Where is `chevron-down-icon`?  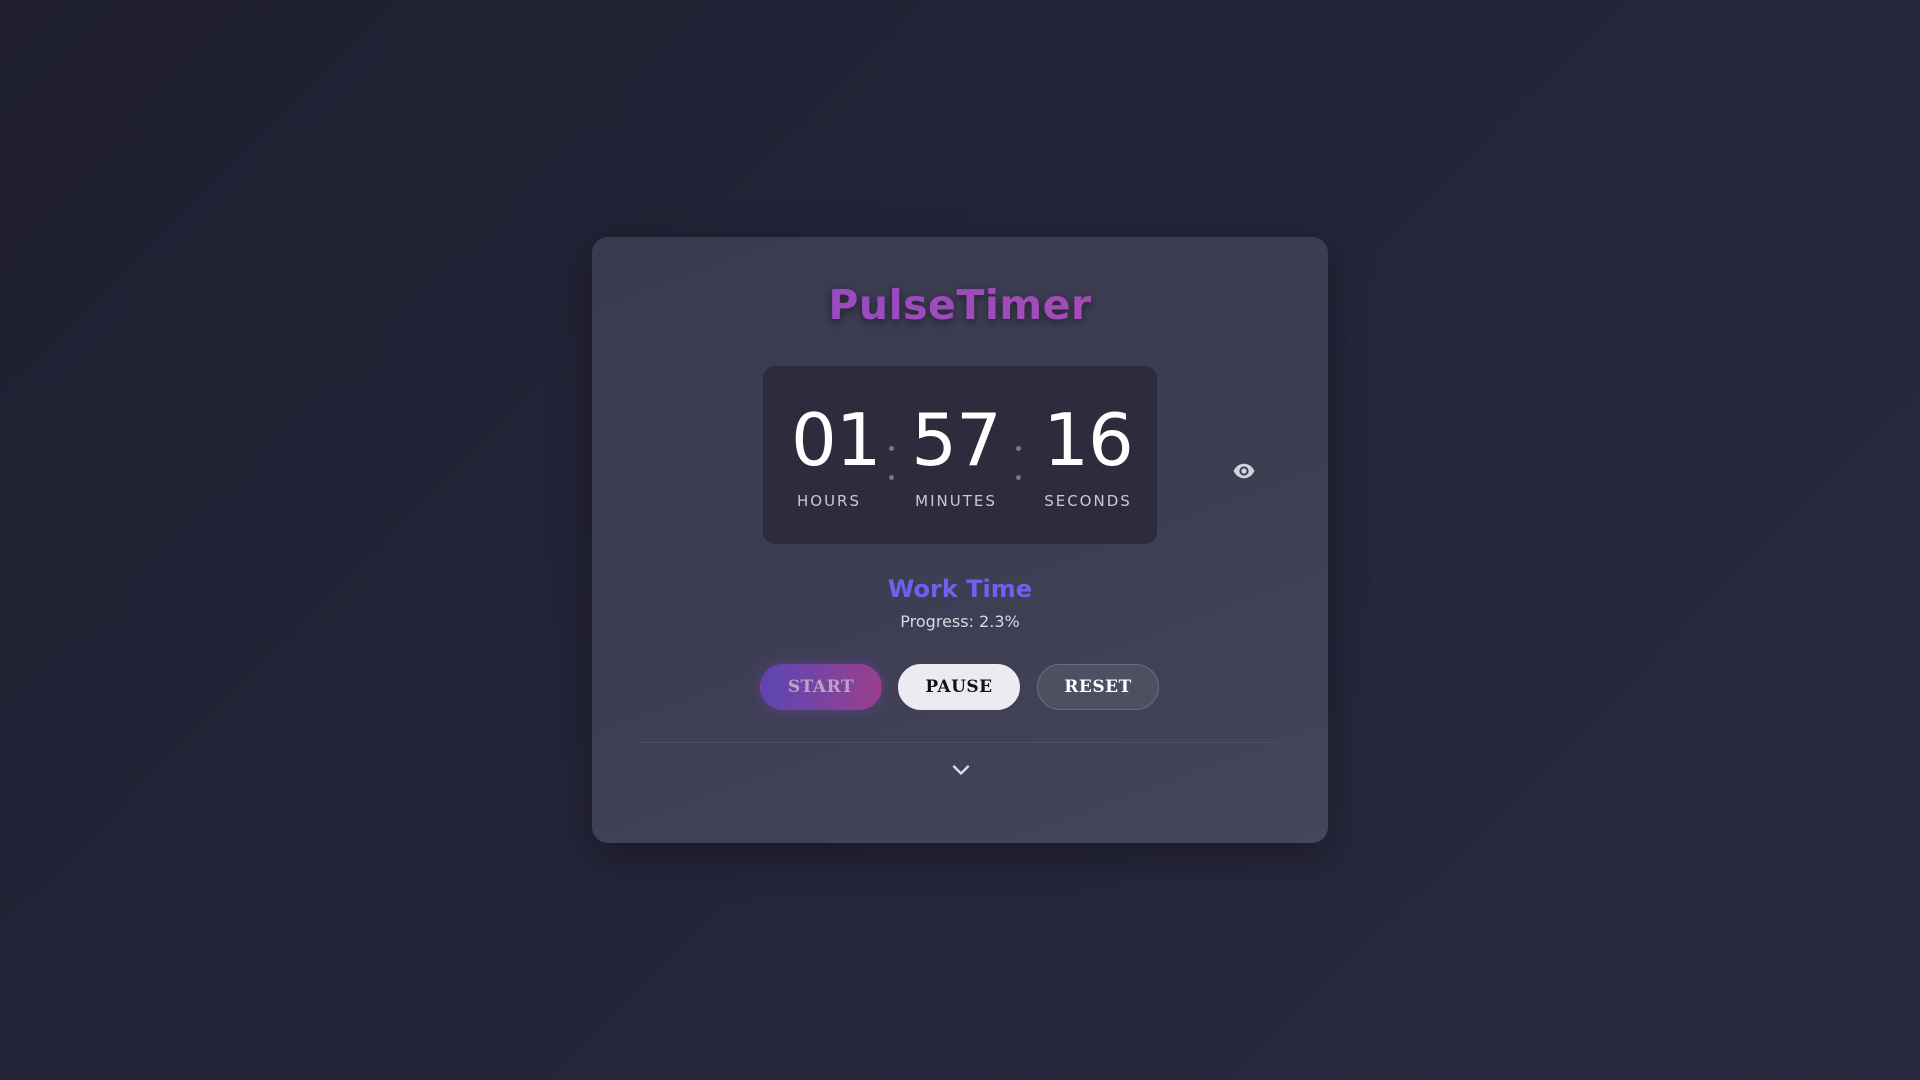 chevron-down-icon is located at coordinates (961, 770).